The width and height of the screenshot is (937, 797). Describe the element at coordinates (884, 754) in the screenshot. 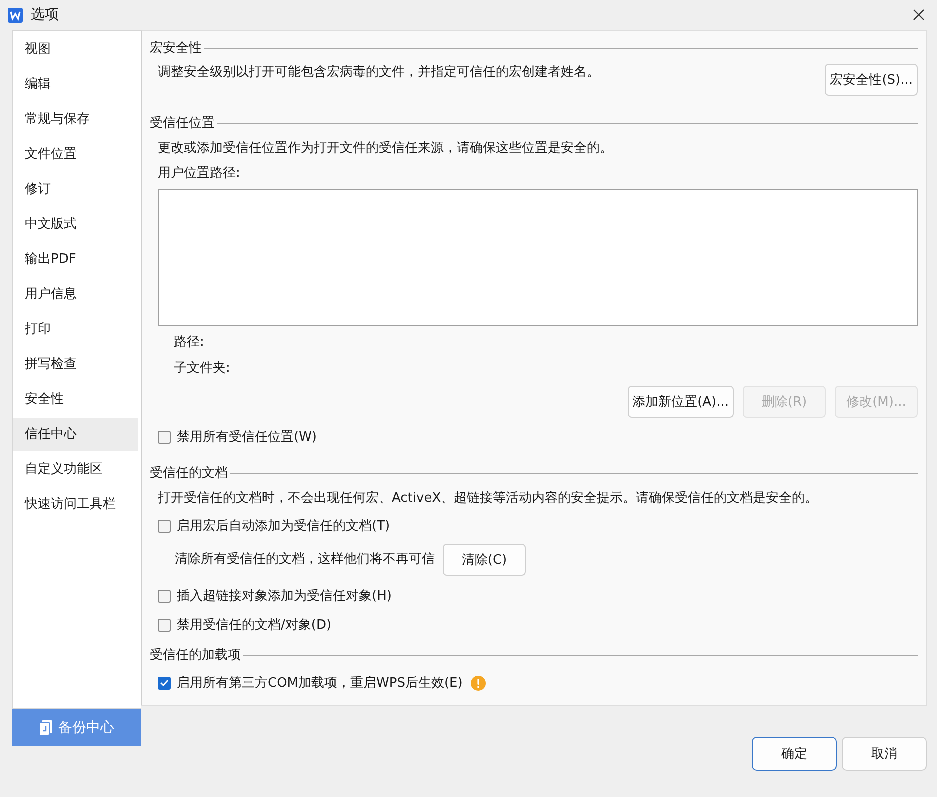

I see `cancel-button: 取消` at that location.